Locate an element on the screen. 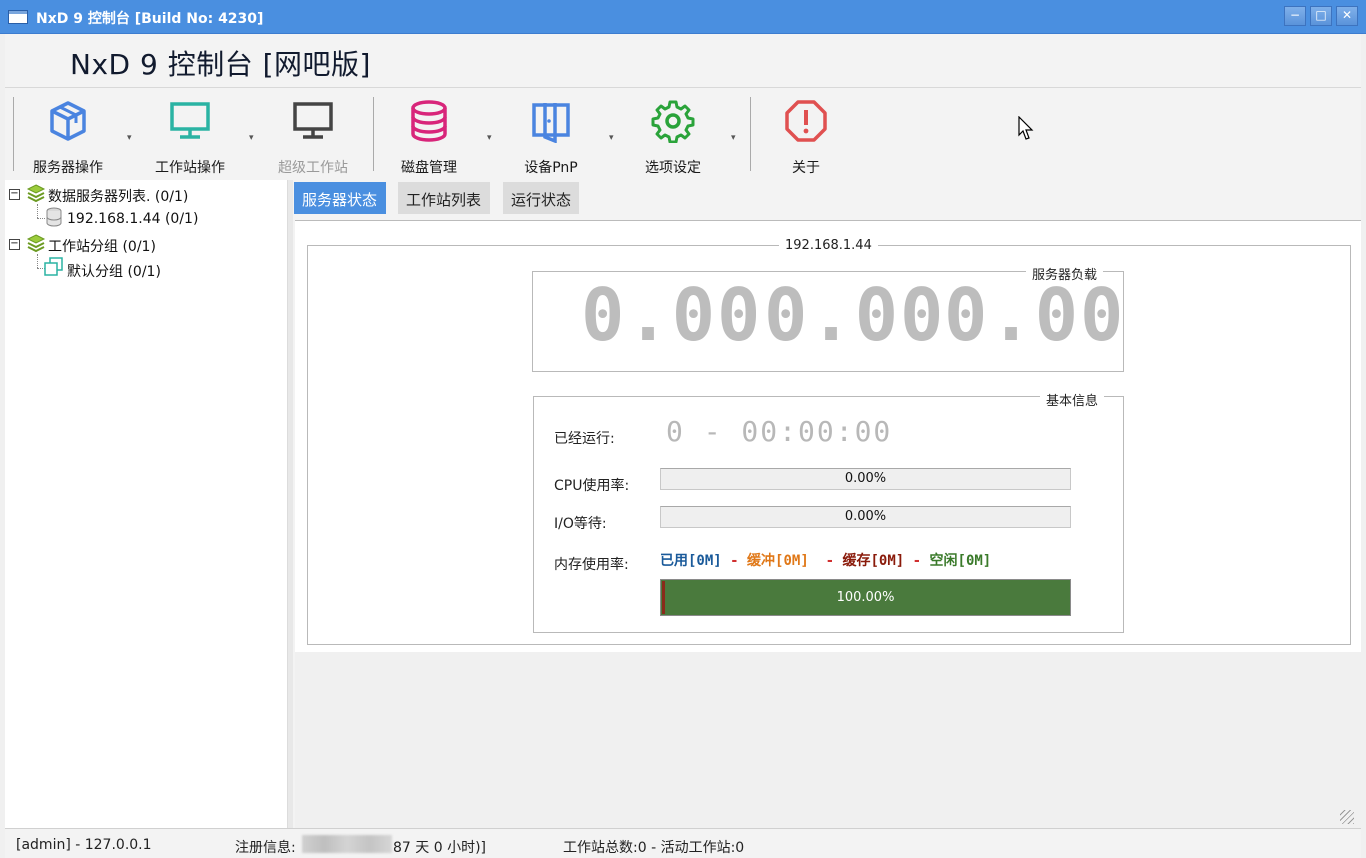 The image size is (1366, 858). memory-progress-bar: 100.00% is located at coordinates (865, 597).